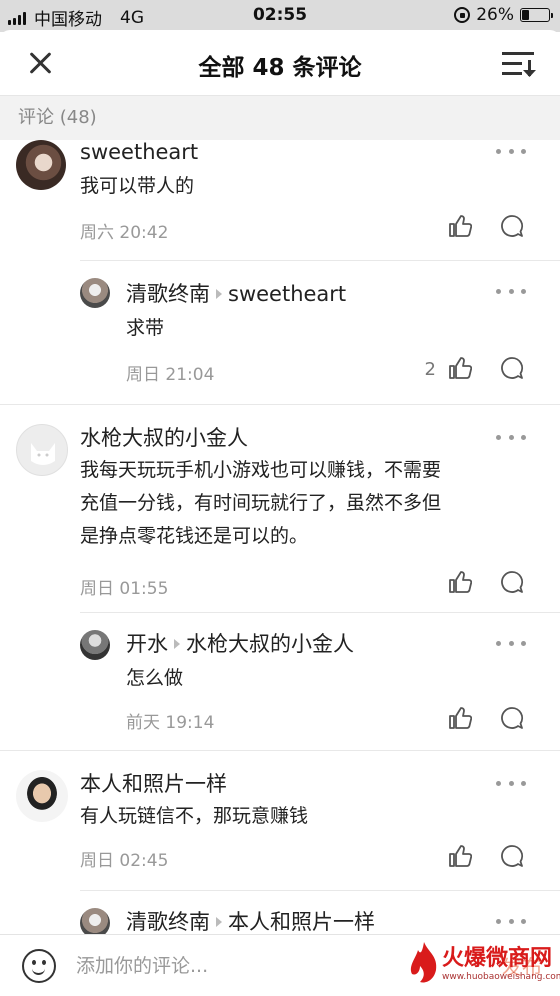  Describe the element at coordinates (280, 68) in the screenshot. I see `page-title: 全部 48 条评论` at that location.